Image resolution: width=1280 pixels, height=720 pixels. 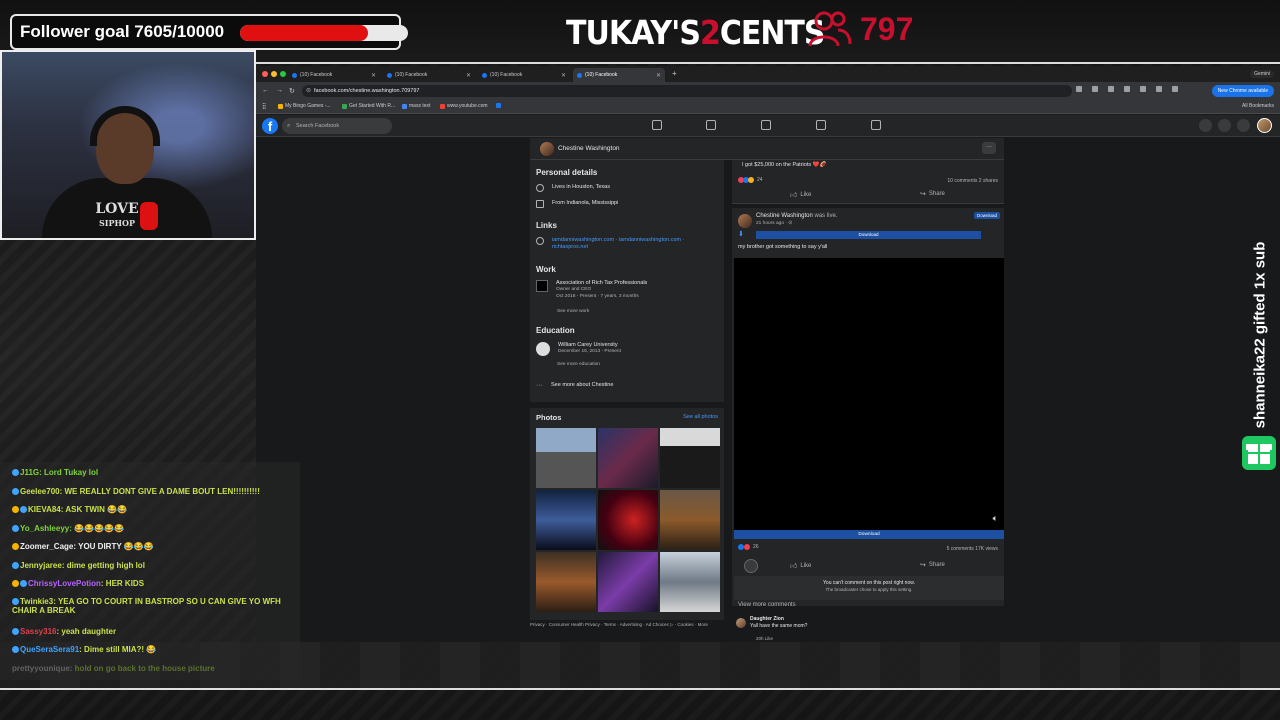 I want to click on chat-message: Sassy316: yeah daughter, so click(x=64, y=631).